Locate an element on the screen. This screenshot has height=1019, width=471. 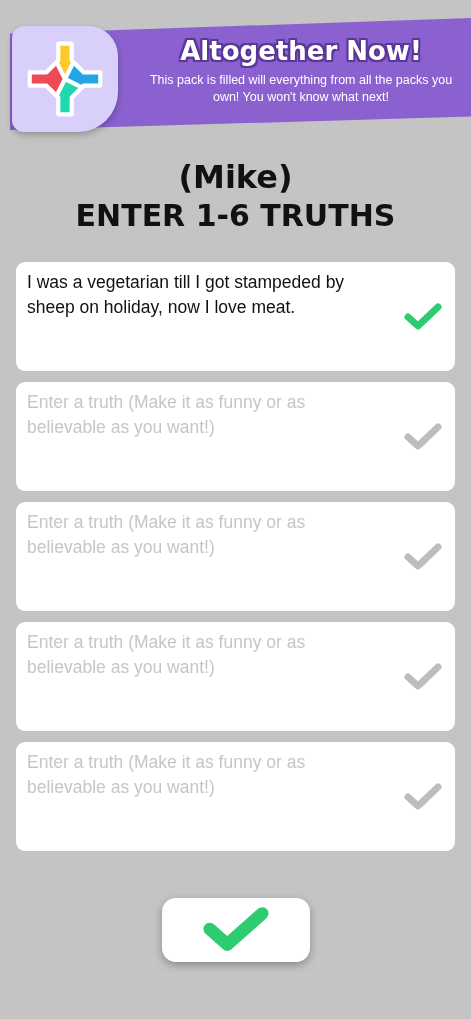
pack-description: This pack is filled will everything from all the packs you own! You won't know what next! is located at coordinates (301, 89).